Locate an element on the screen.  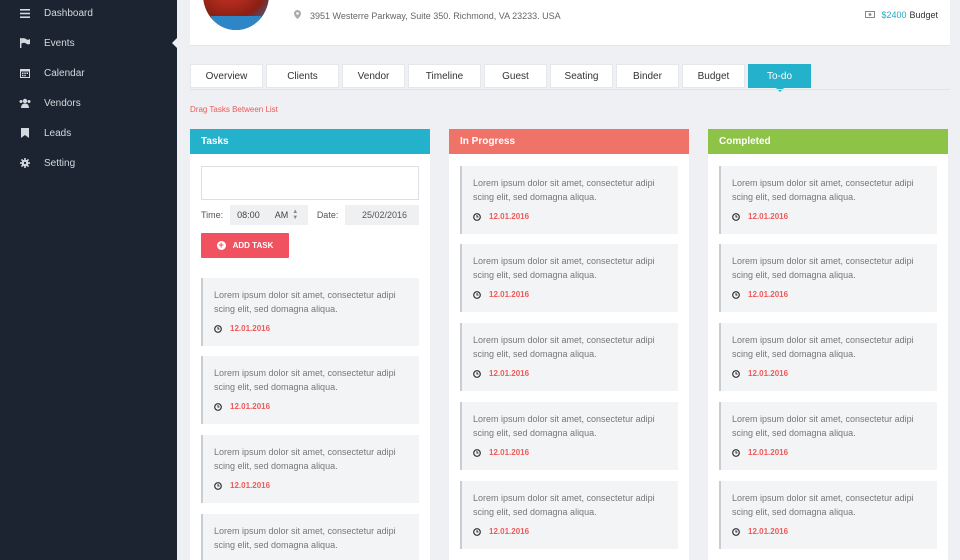
flag-icon is located at coordinates (25, 43).